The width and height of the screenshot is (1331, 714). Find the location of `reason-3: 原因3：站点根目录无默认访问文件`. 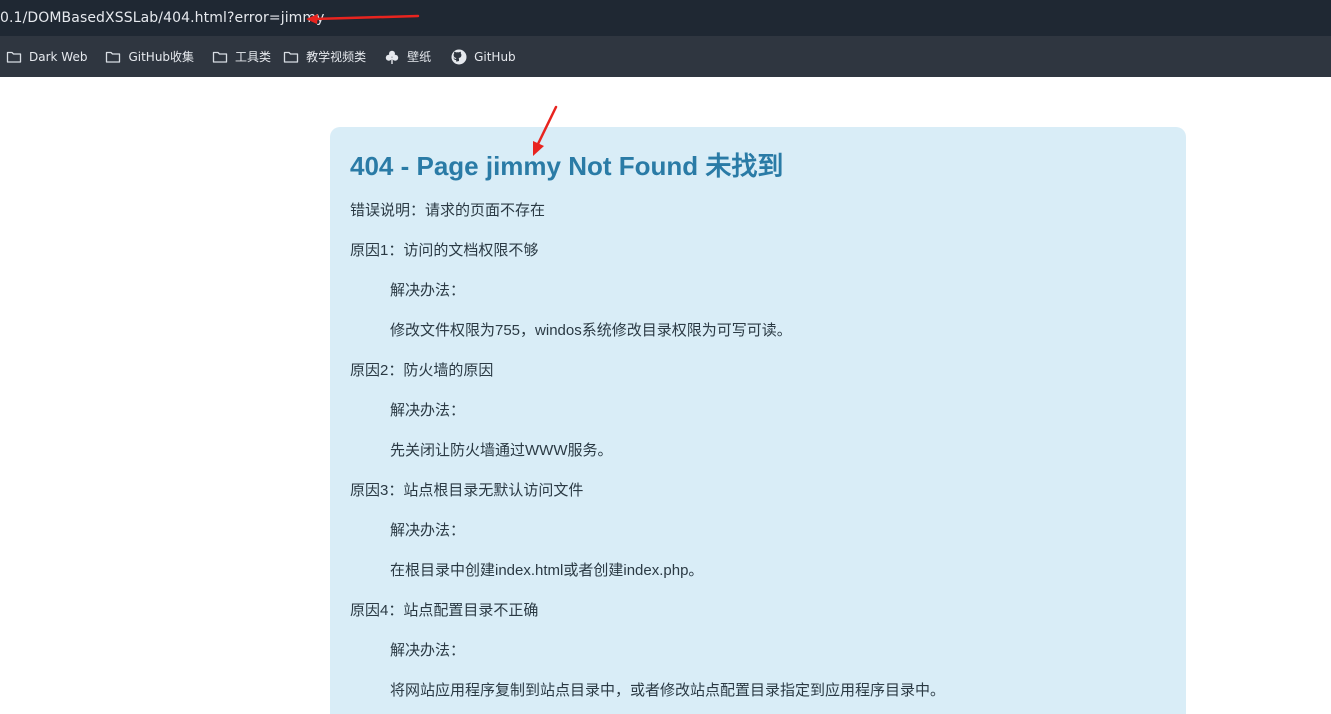

reason-3: 原因3：站点根目录无默认访问文件 is located at coordinates (467, 490).